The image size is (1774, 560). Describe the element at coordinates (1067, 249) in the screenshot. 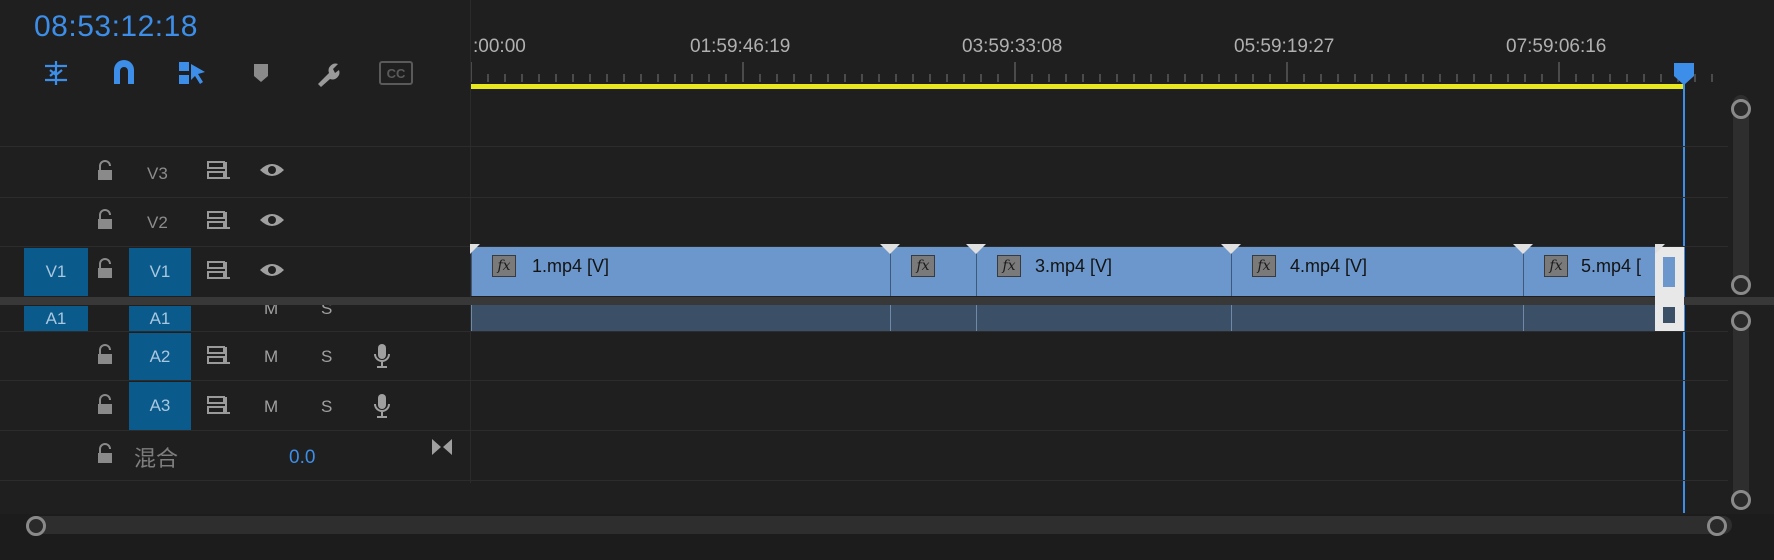

I see `edit-point-markers` at that location.